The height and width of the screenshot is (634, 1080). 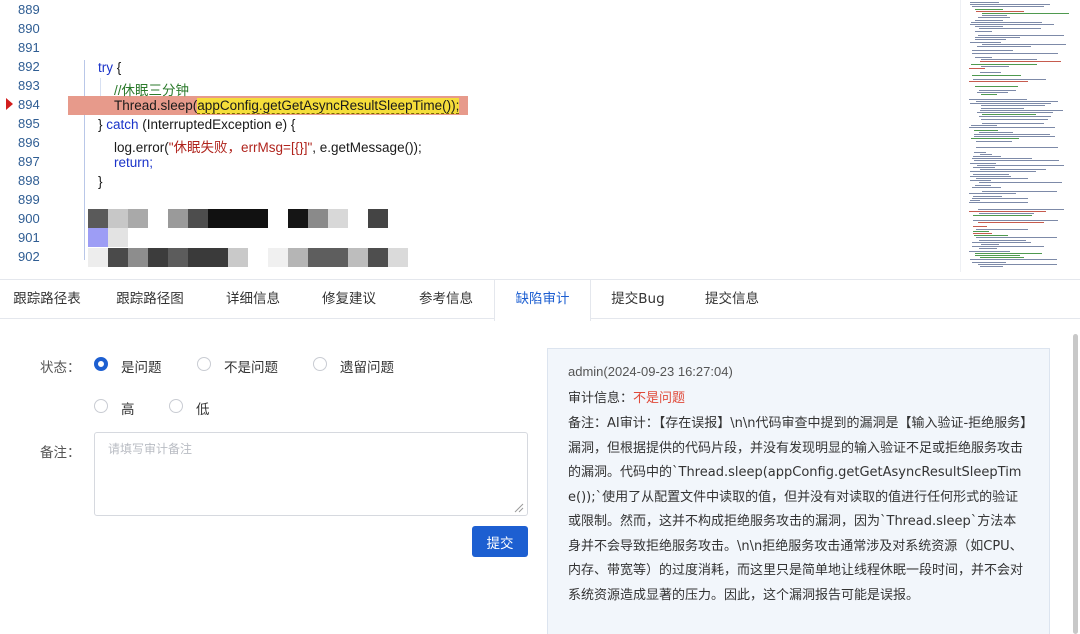 I want to click on line-number: 899, so click(x=29, y=199).